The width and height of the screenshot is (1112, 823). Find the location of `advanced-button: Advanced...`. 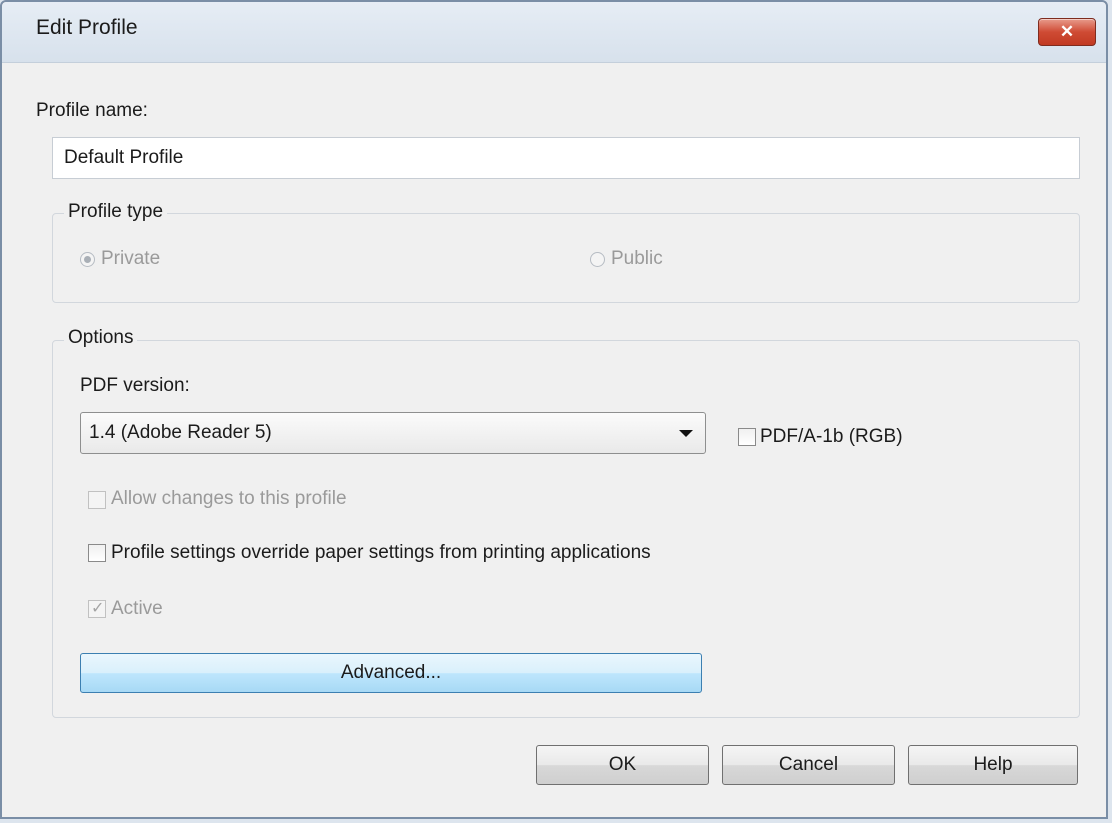

advanced-button: Advanced... is located at coordinates (391, 673).